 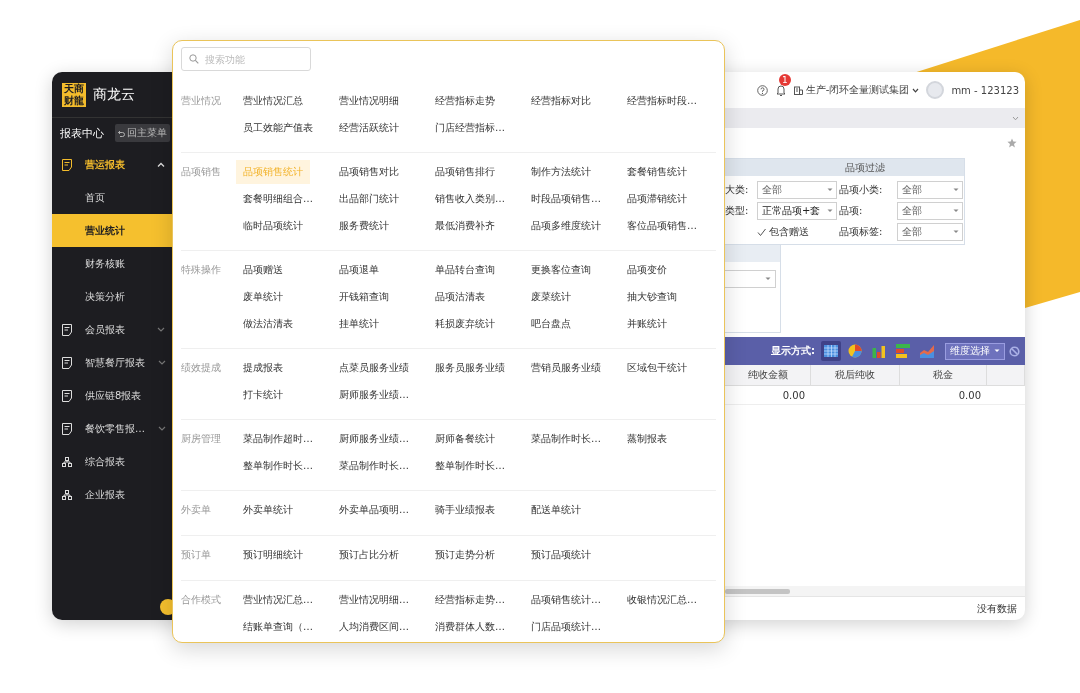 What do you see at coordinates (647, 269) in the screenshot?
I see `menu-link: 品项变价` at bounding box center [647, 269].